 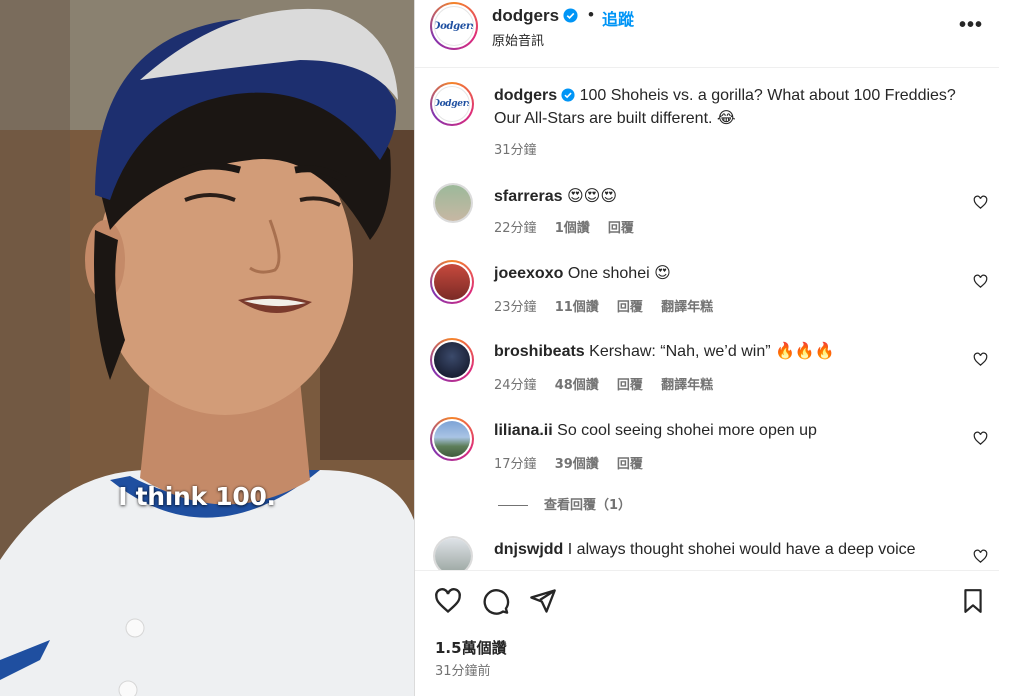 What do you see at coordinates (528, 196) in the screenshot?
I see `comment-username: sfarreras` at bounding box center [528, 196].